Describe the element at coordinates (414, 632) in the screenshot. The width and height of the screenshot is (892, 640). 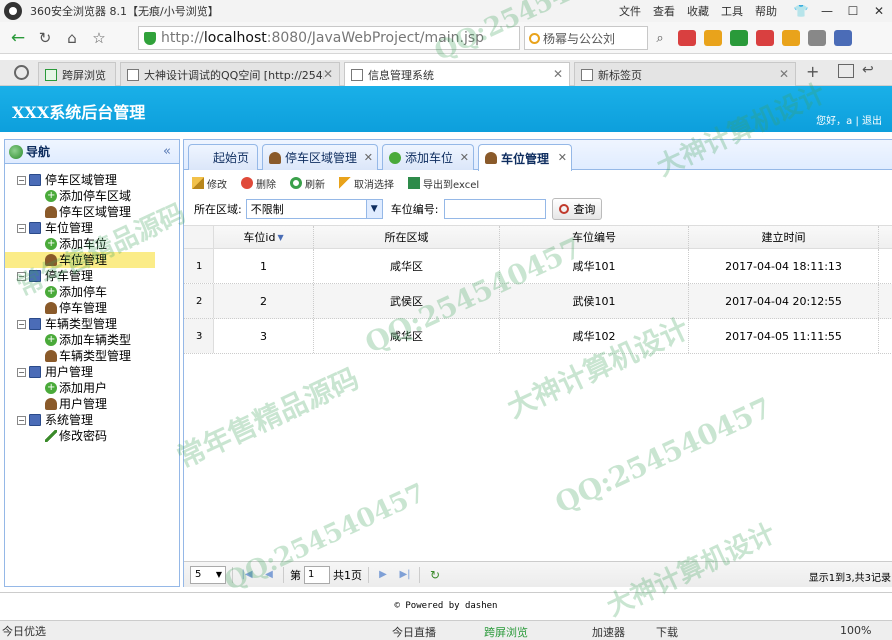
I see `live-link: 今日直播` at that location.